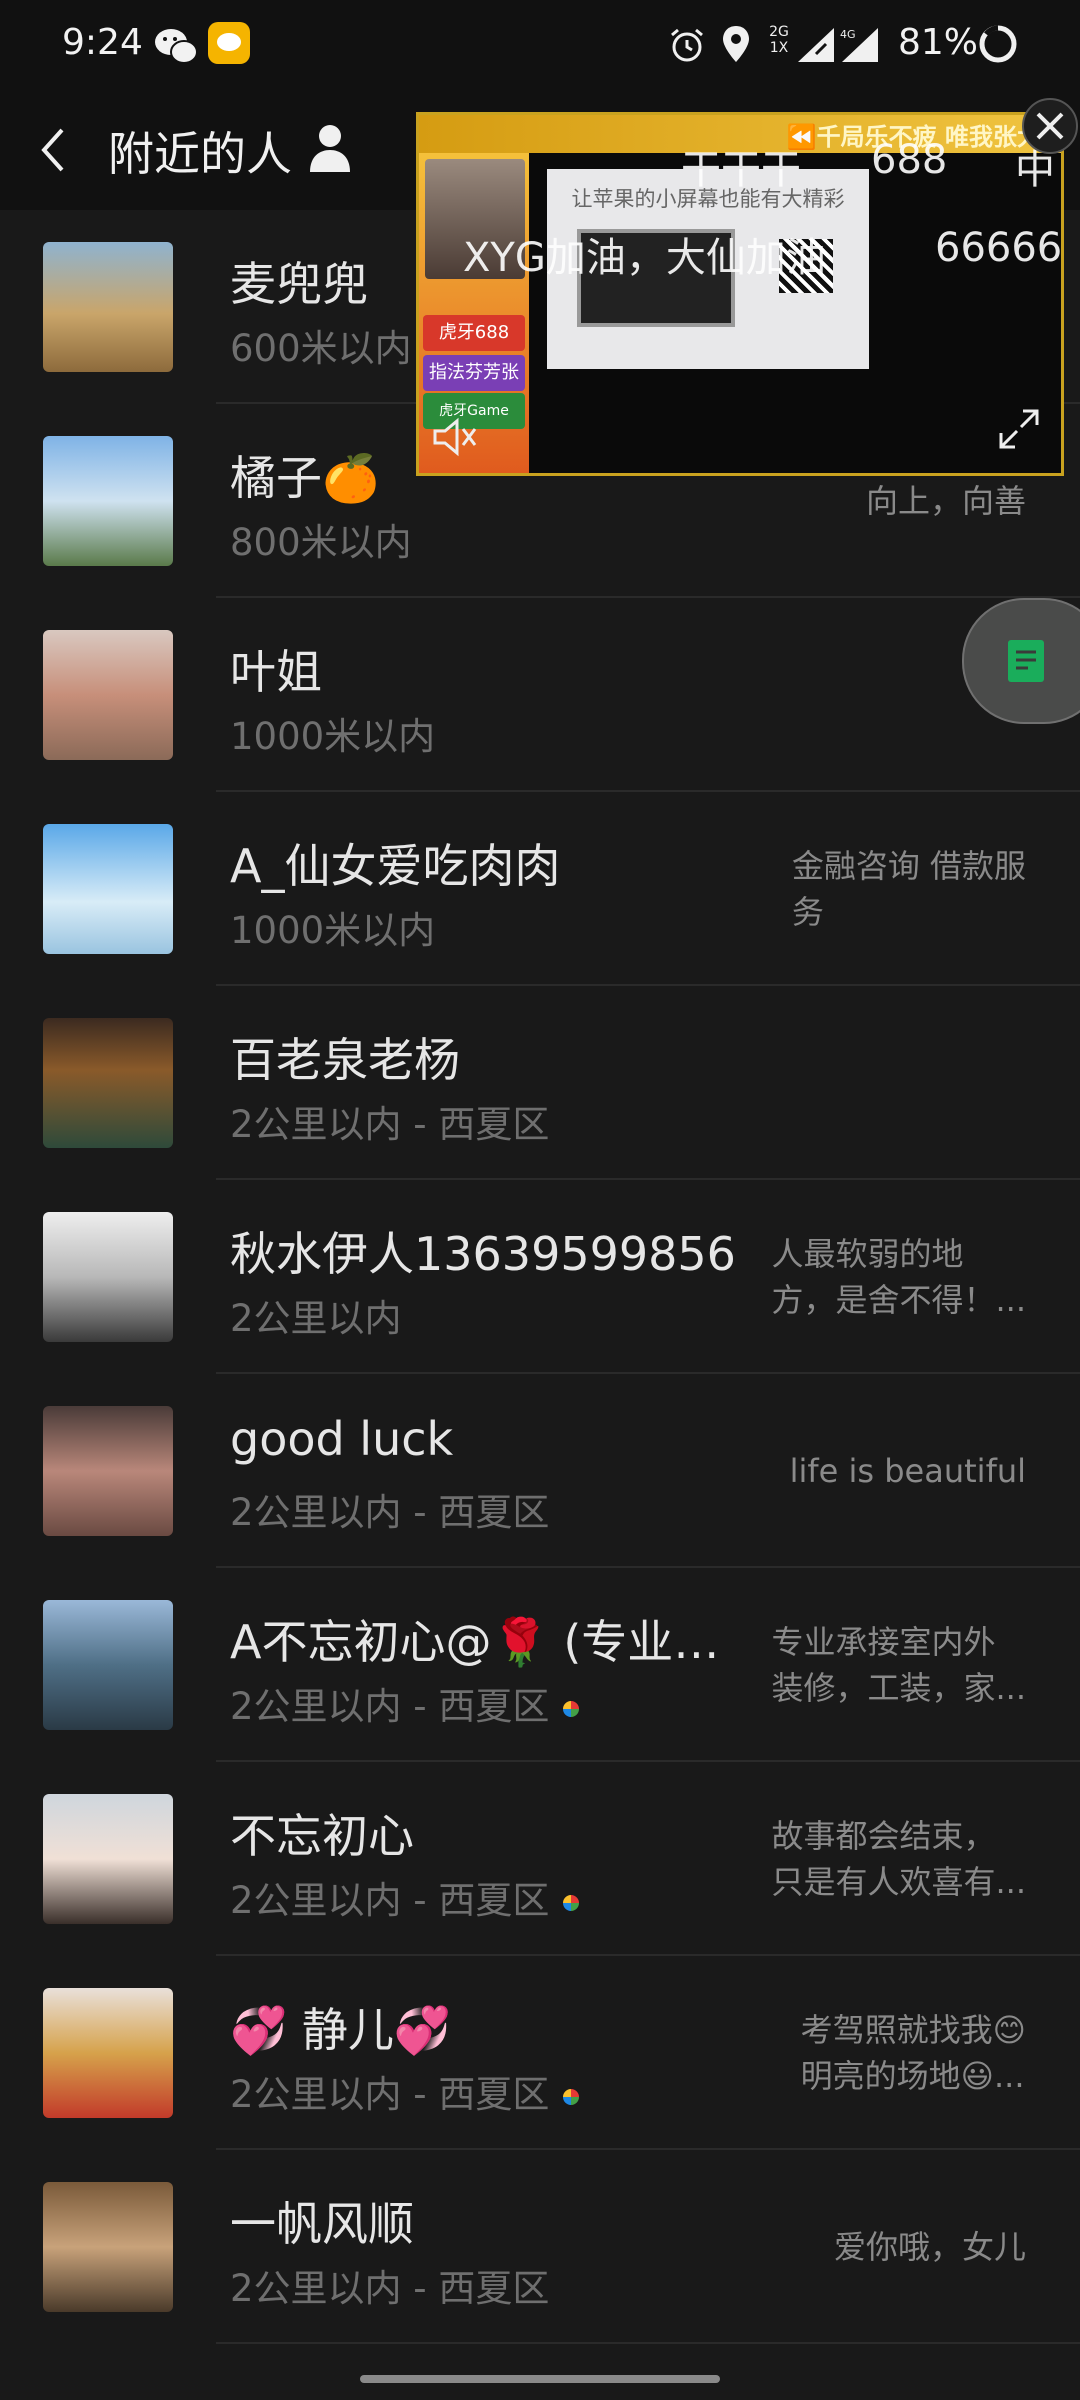 This screenshot has width=1080, height=2400. Describe the element at coordinates (395, 866) in the screenshot. I see `person-name: A_仙女爱吃肉肉` at that location.